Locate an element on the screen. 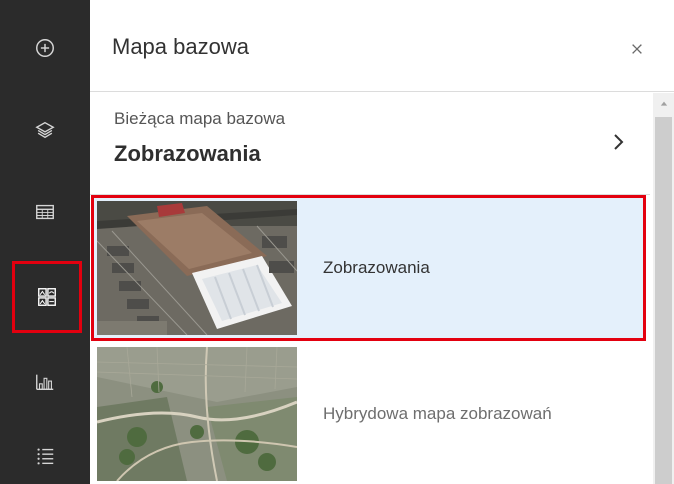 The image size is (674, 484). layers-icon is located at coordinates (45, 130).